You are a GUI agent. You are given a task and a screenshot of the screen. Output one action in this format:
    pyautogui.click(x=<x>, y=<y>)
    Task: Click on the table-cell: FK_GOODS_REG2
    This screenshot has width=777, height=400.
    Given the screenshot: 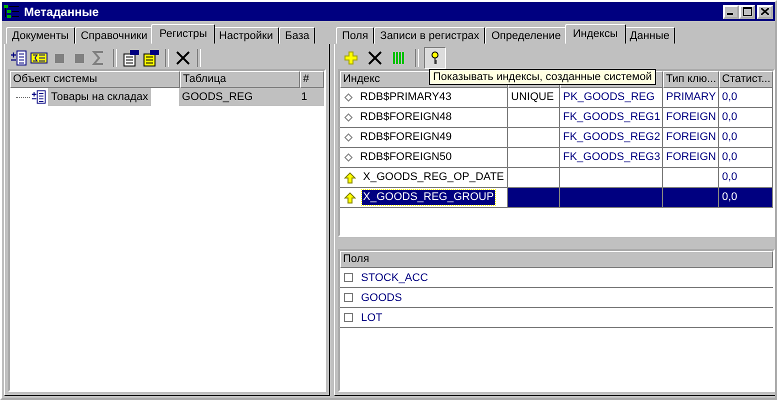 What is the action you would take?
    pyautogui.click(x=611, y=137)
    